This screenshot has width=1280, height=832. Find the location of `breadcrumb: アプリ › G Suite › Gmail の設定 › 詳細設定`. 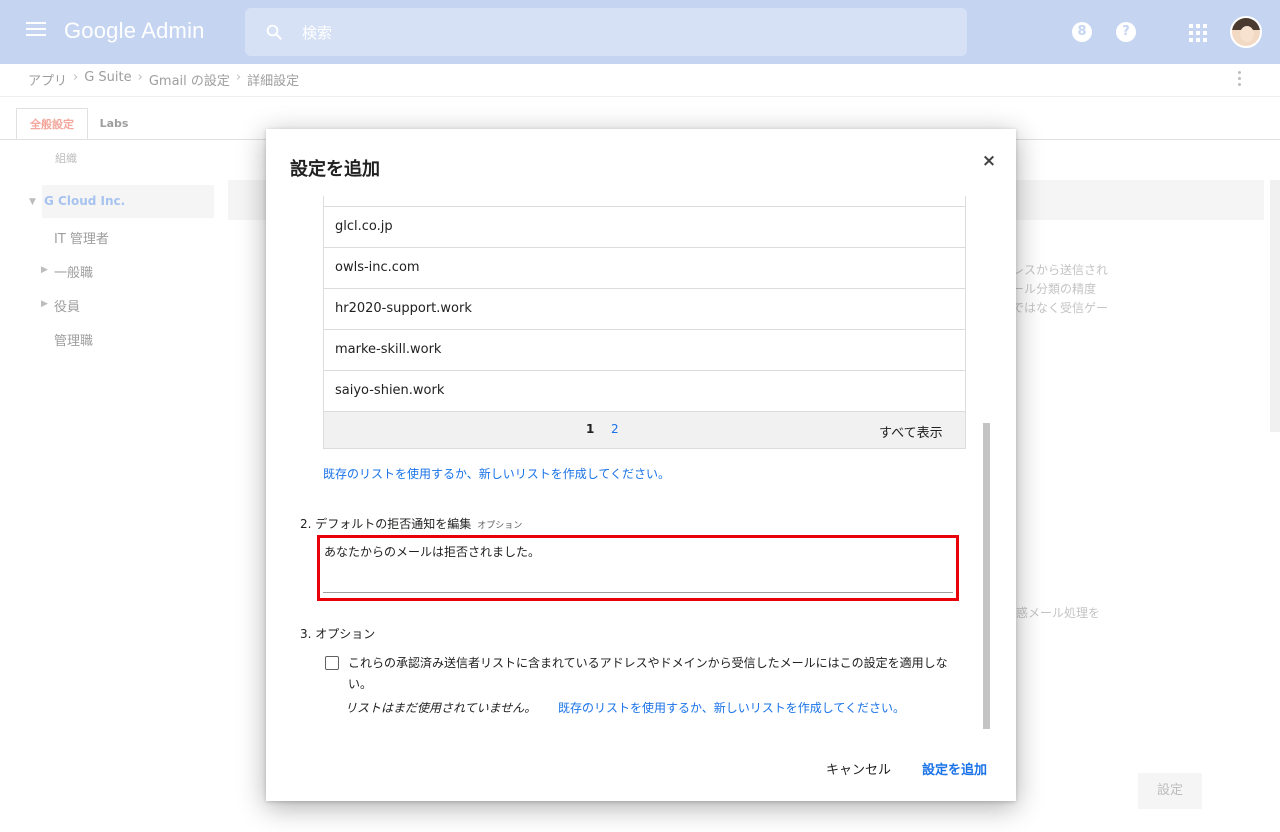

breadcrumb: アプリ › G Suite › Gmail の設定 › 詳細設定 is located at coordinates (164, 79).